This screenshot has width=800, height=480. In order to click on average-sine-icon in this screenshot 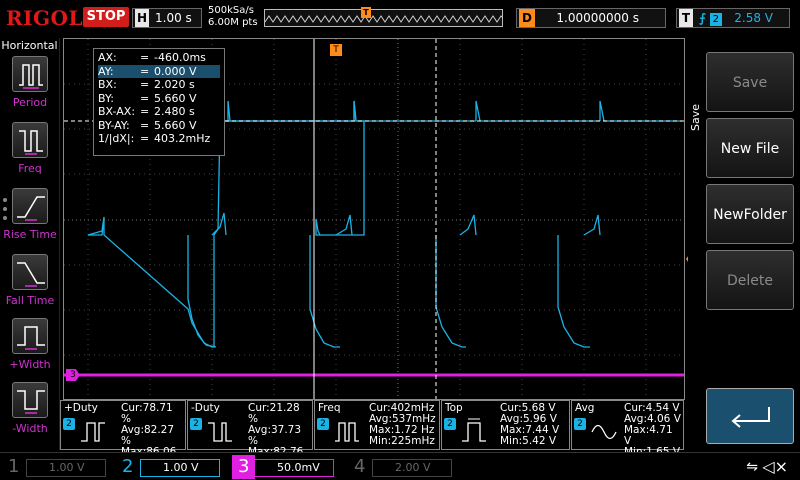, I will do `click(604, 432)`.